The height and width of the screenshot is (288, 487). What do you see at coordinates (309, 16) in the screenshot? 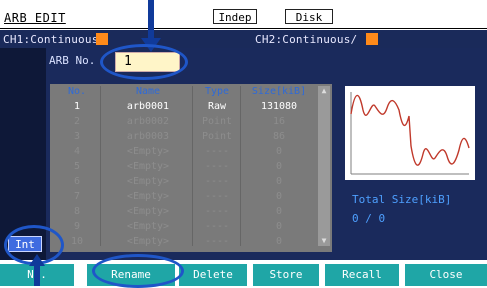
I see `disk-indicator: Disk` at bounding box center [309, 16].